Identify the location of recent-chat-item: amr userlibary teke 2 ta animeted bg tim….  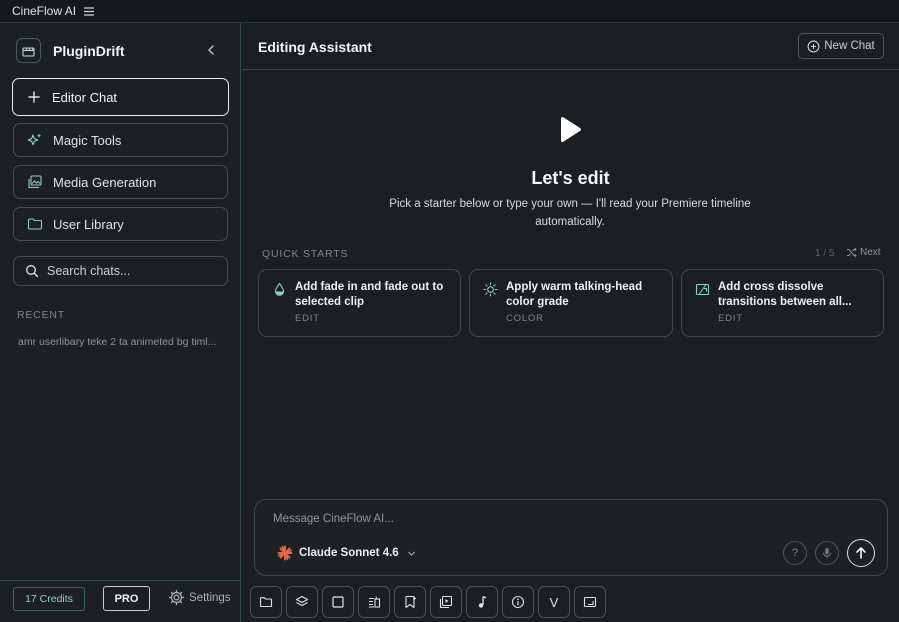
(123, 342).